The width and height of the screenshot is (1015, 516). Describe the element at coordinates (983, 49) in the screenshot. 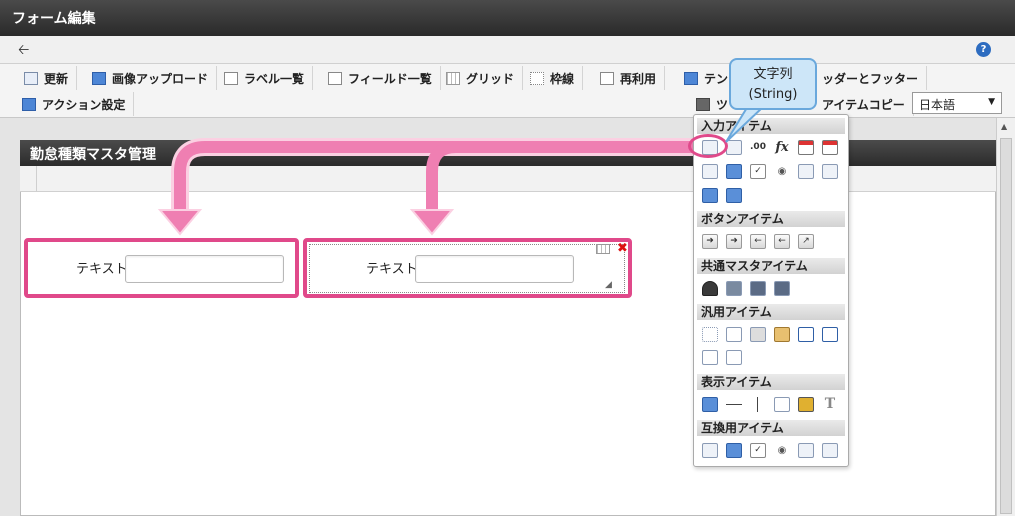

I see `help-icon: ?` at that location.